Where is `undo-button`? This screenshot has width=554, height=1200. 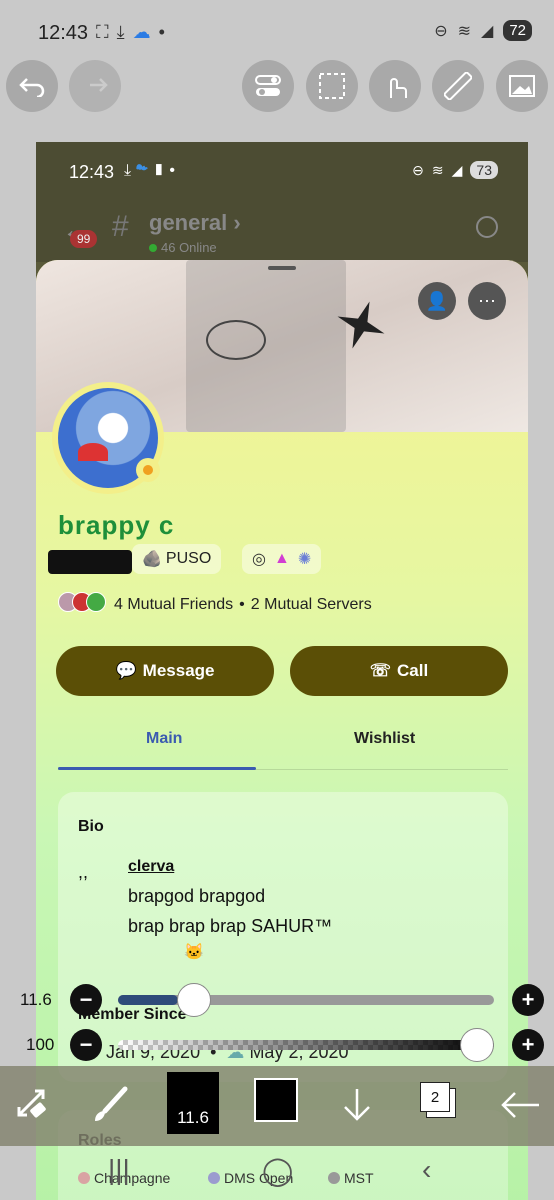 undo-button is located at coordinates (32, 86).